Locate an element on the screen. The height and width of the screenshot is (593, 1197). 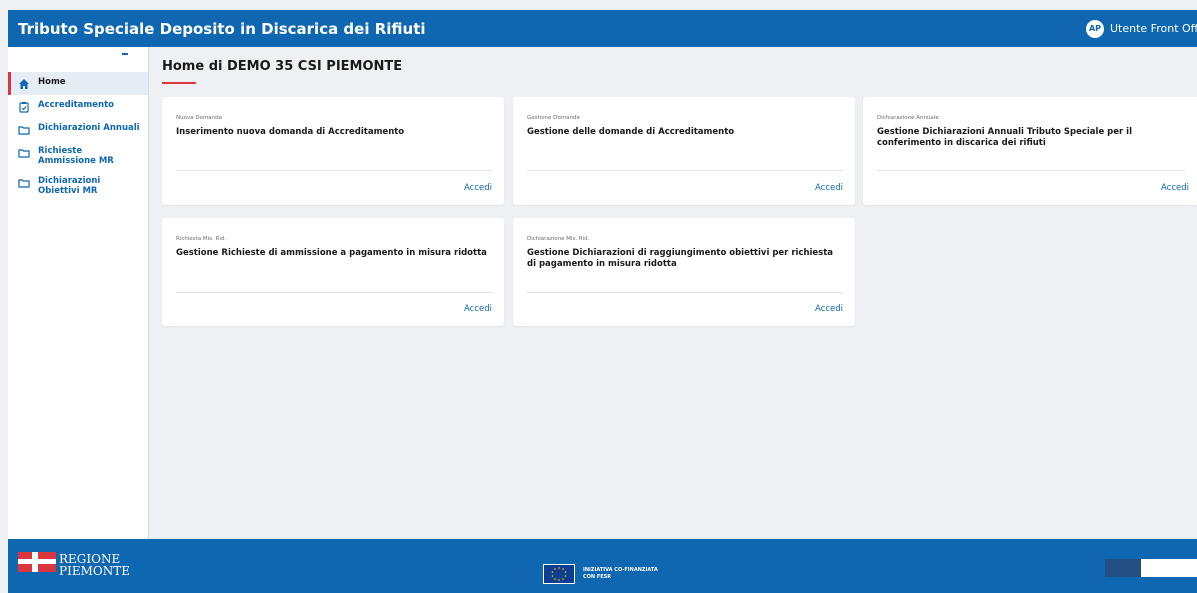
sidebar-item-richieste-ammissione-mr: Richieste Ammissione MR is located at coordinates (78, 156).